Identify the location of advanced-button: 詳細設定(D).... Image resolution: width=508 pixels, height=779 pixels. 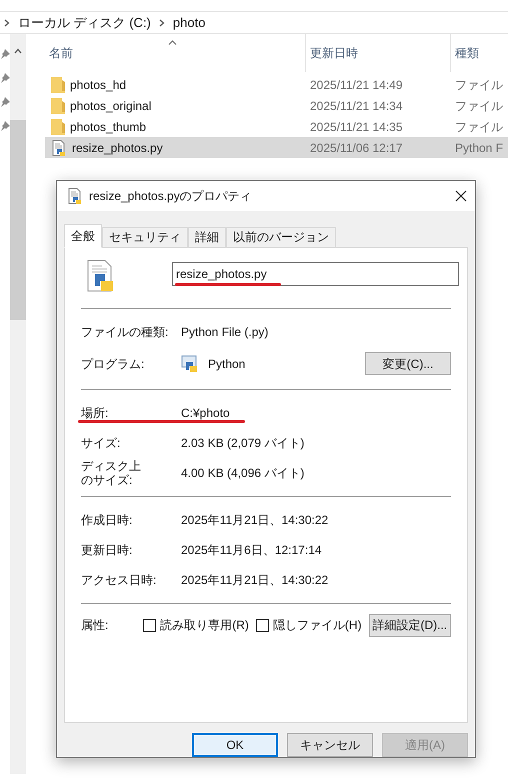
(409, 625).